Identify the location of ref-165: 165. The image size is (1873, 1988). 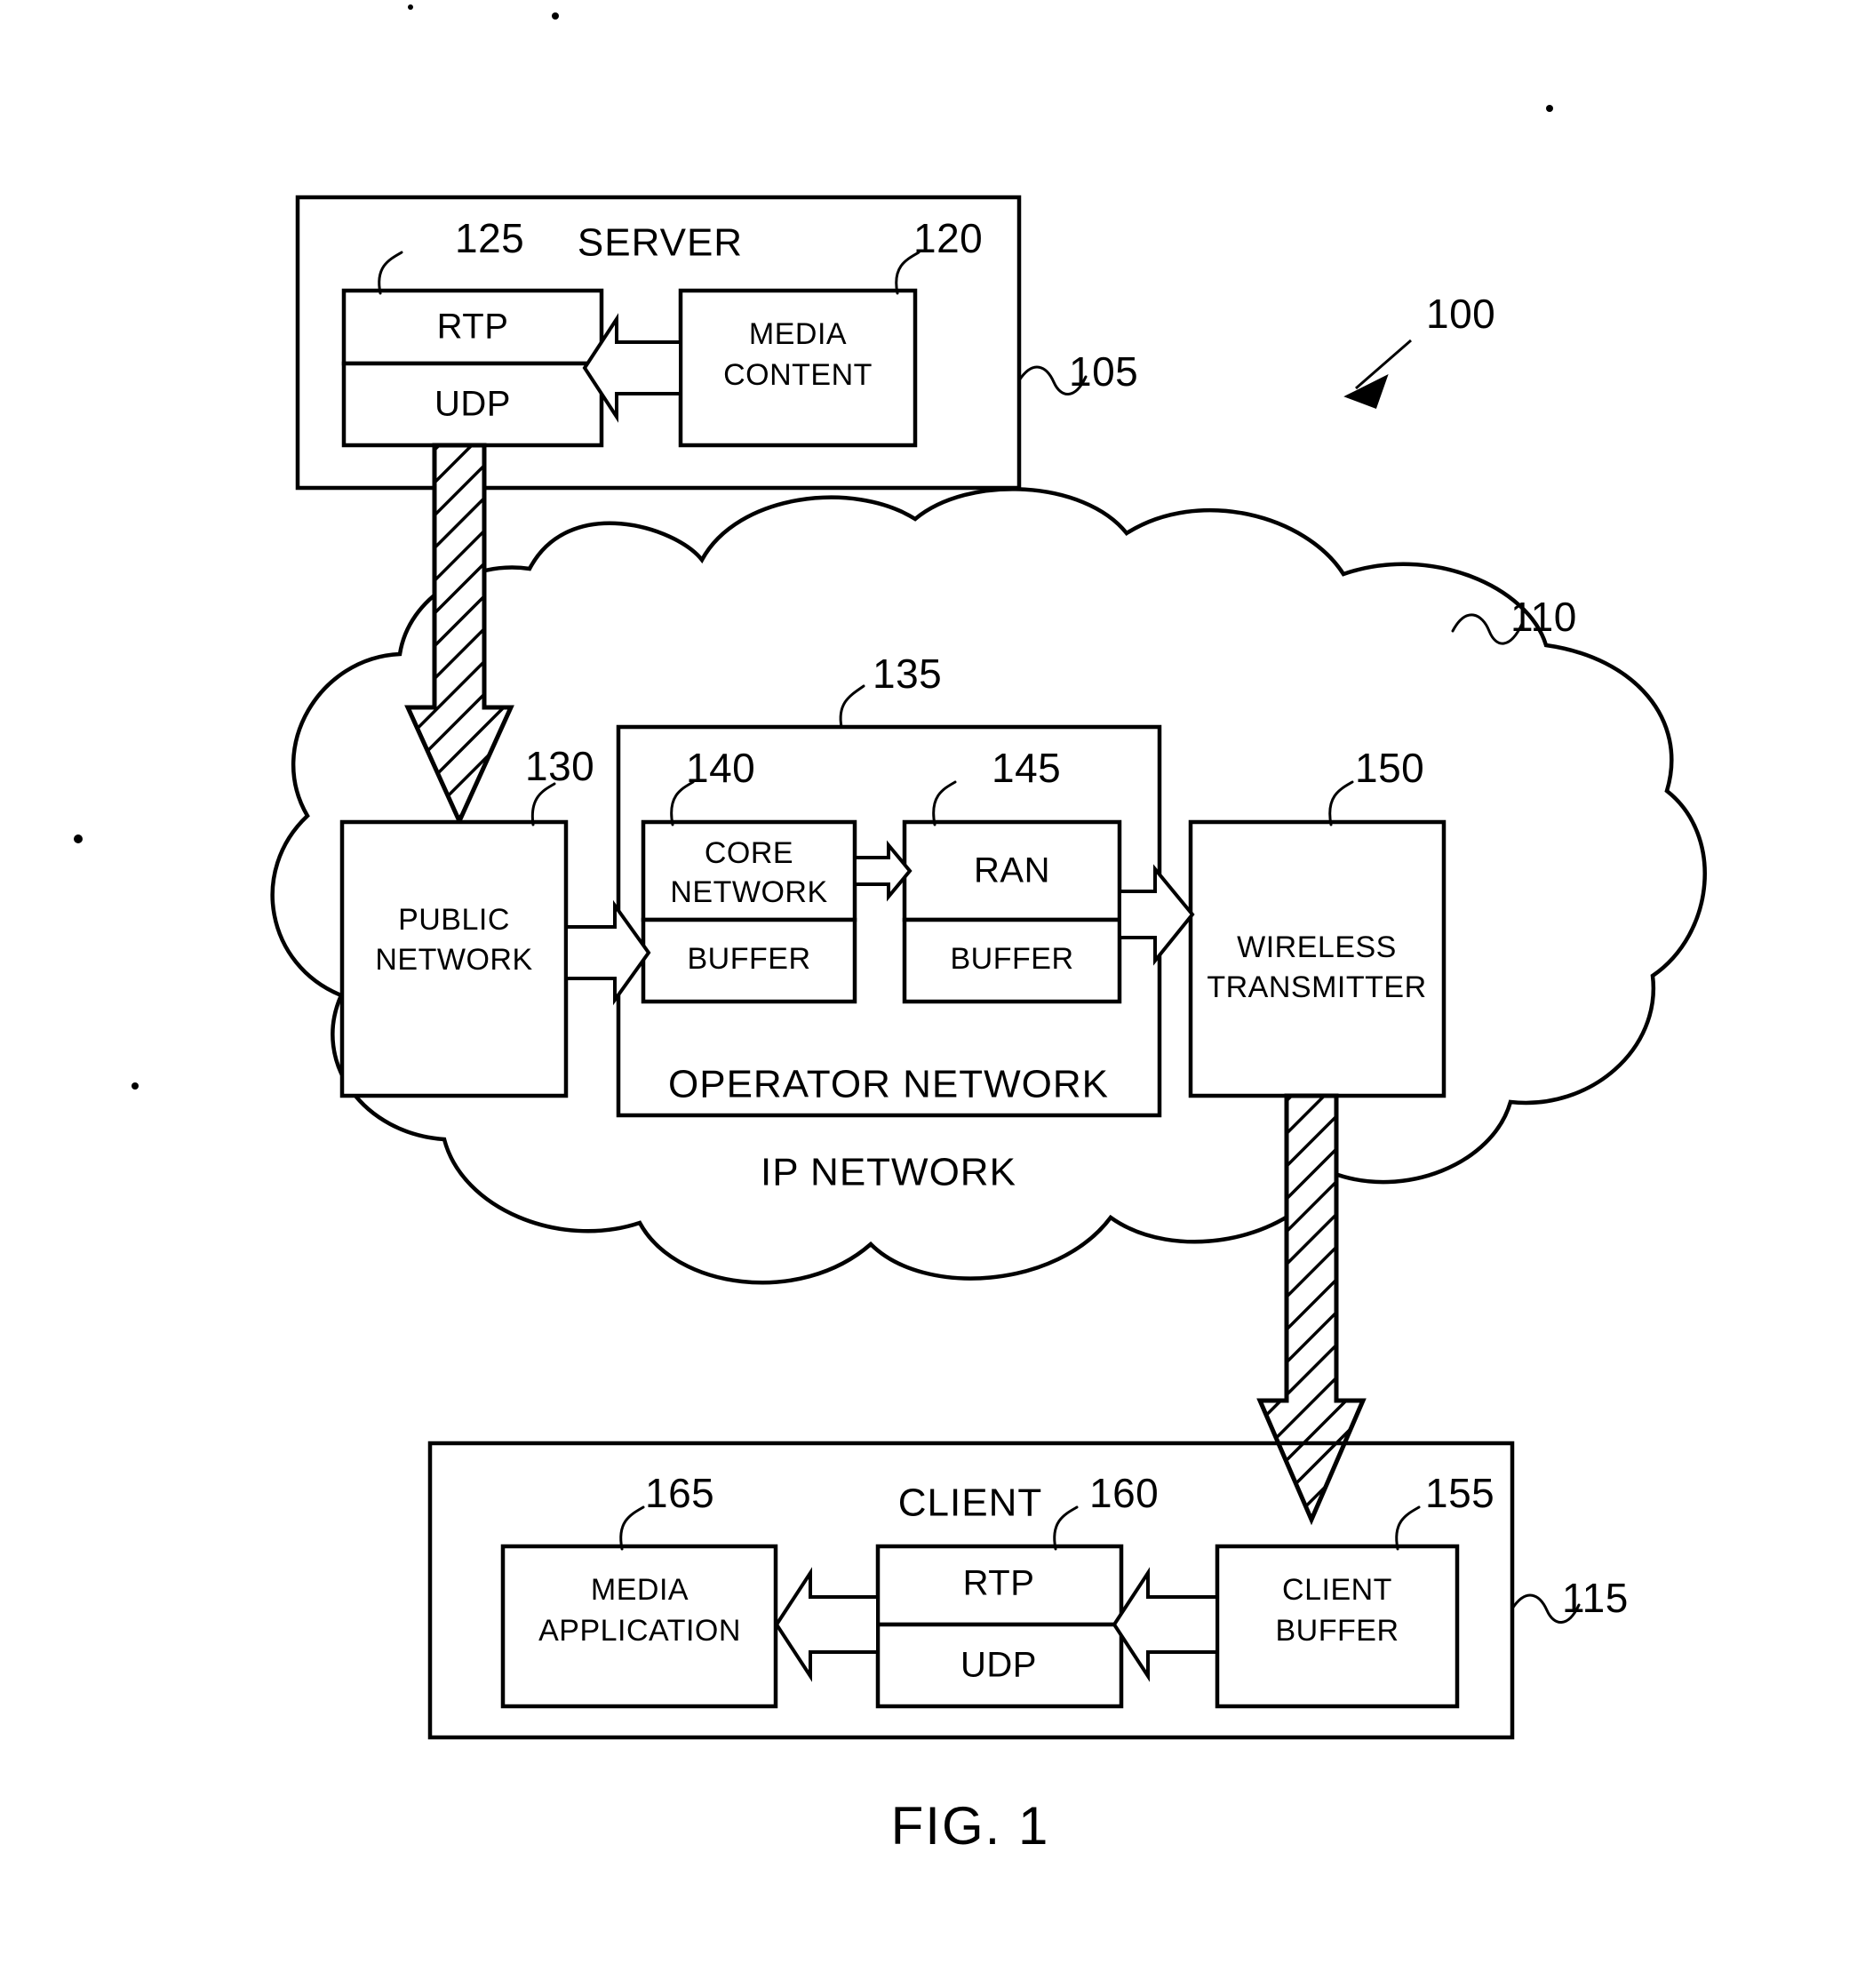
(680, 1493).